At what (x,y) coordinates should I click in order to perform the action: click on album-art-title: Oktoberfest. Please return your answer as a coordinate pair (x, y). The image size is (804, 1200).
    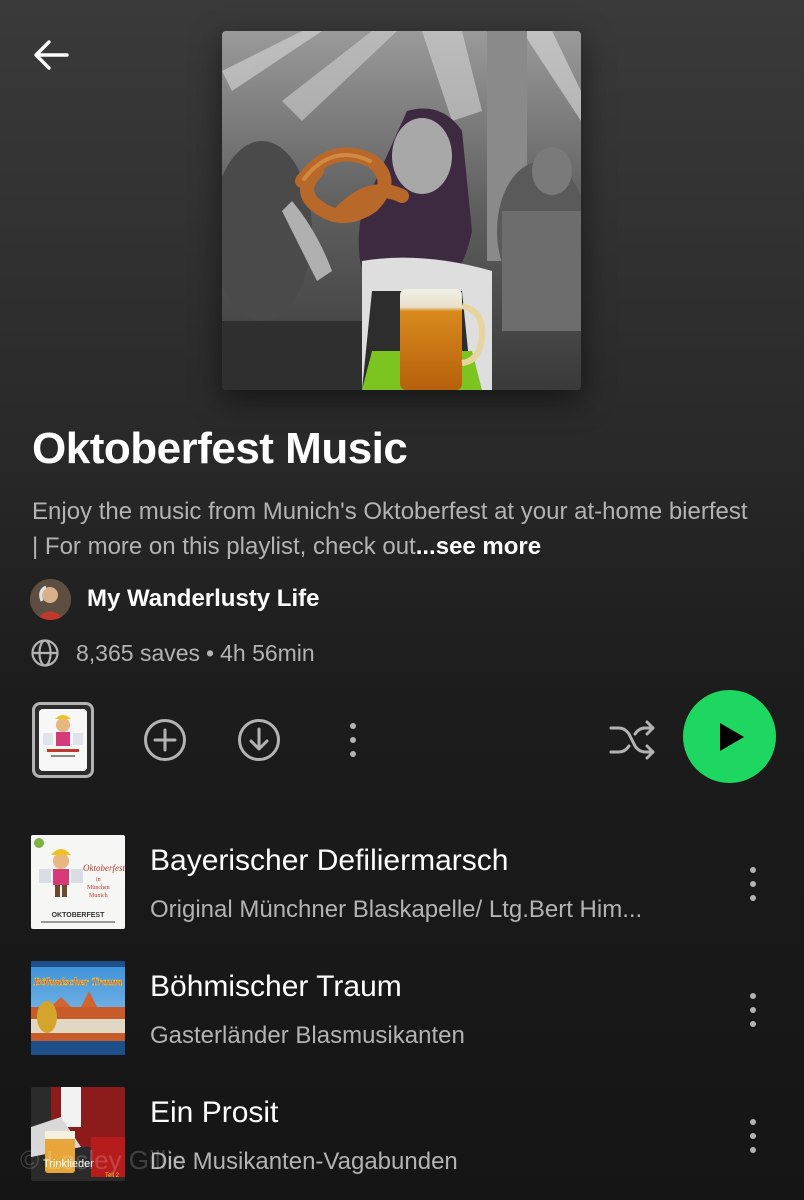
    Looking at the image, I should click on (104, 868).